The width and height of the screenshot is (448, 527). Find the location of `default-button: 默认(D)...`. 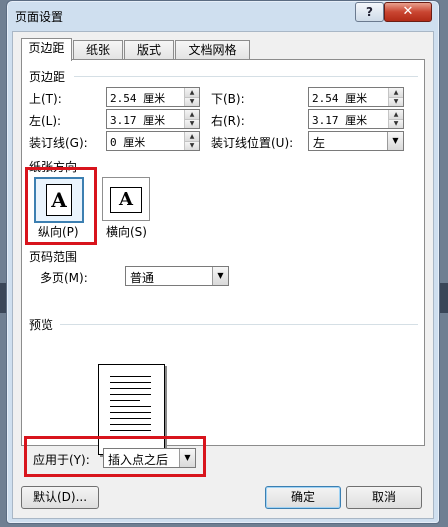

default-button: 默认(D)... is located at coordinates (60, 497).